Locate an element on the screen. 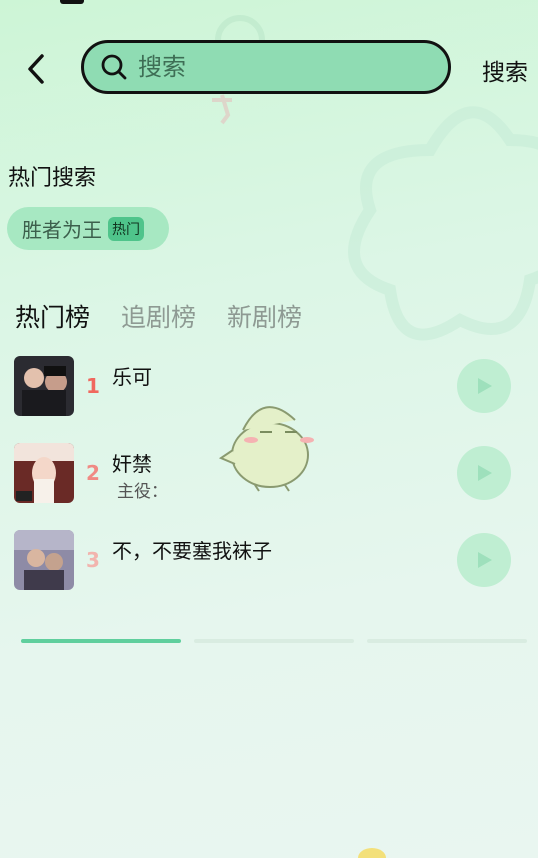  list-item: 1 乐可 is located at coordinates (269, 386).